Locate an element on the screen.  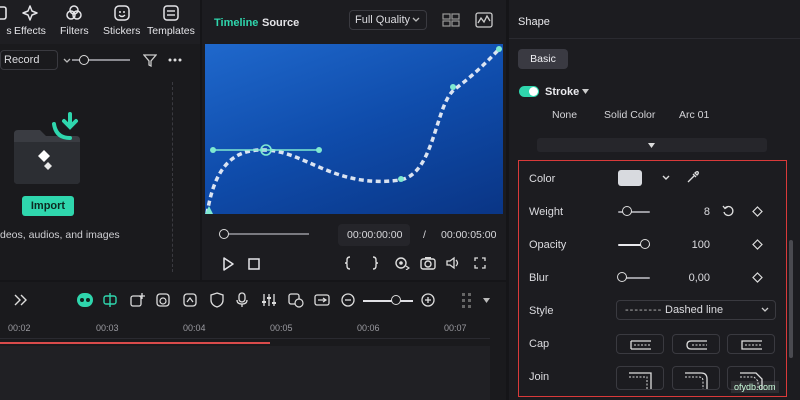
stroke-preset-solid-color: Solid Color is located at coordinates (629, 115).